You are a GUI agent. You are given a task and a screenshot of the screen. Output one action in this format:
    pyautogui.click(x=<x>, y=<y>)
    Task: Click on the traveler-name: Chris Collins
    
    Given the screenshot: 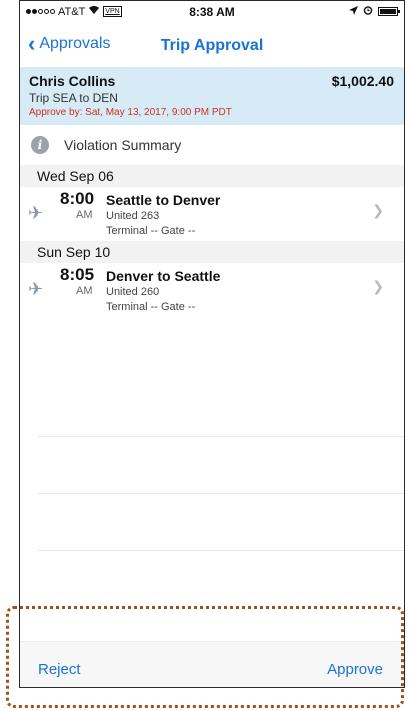 What is the action you would take?
    pyautogui.click(x=72, y=81)
    